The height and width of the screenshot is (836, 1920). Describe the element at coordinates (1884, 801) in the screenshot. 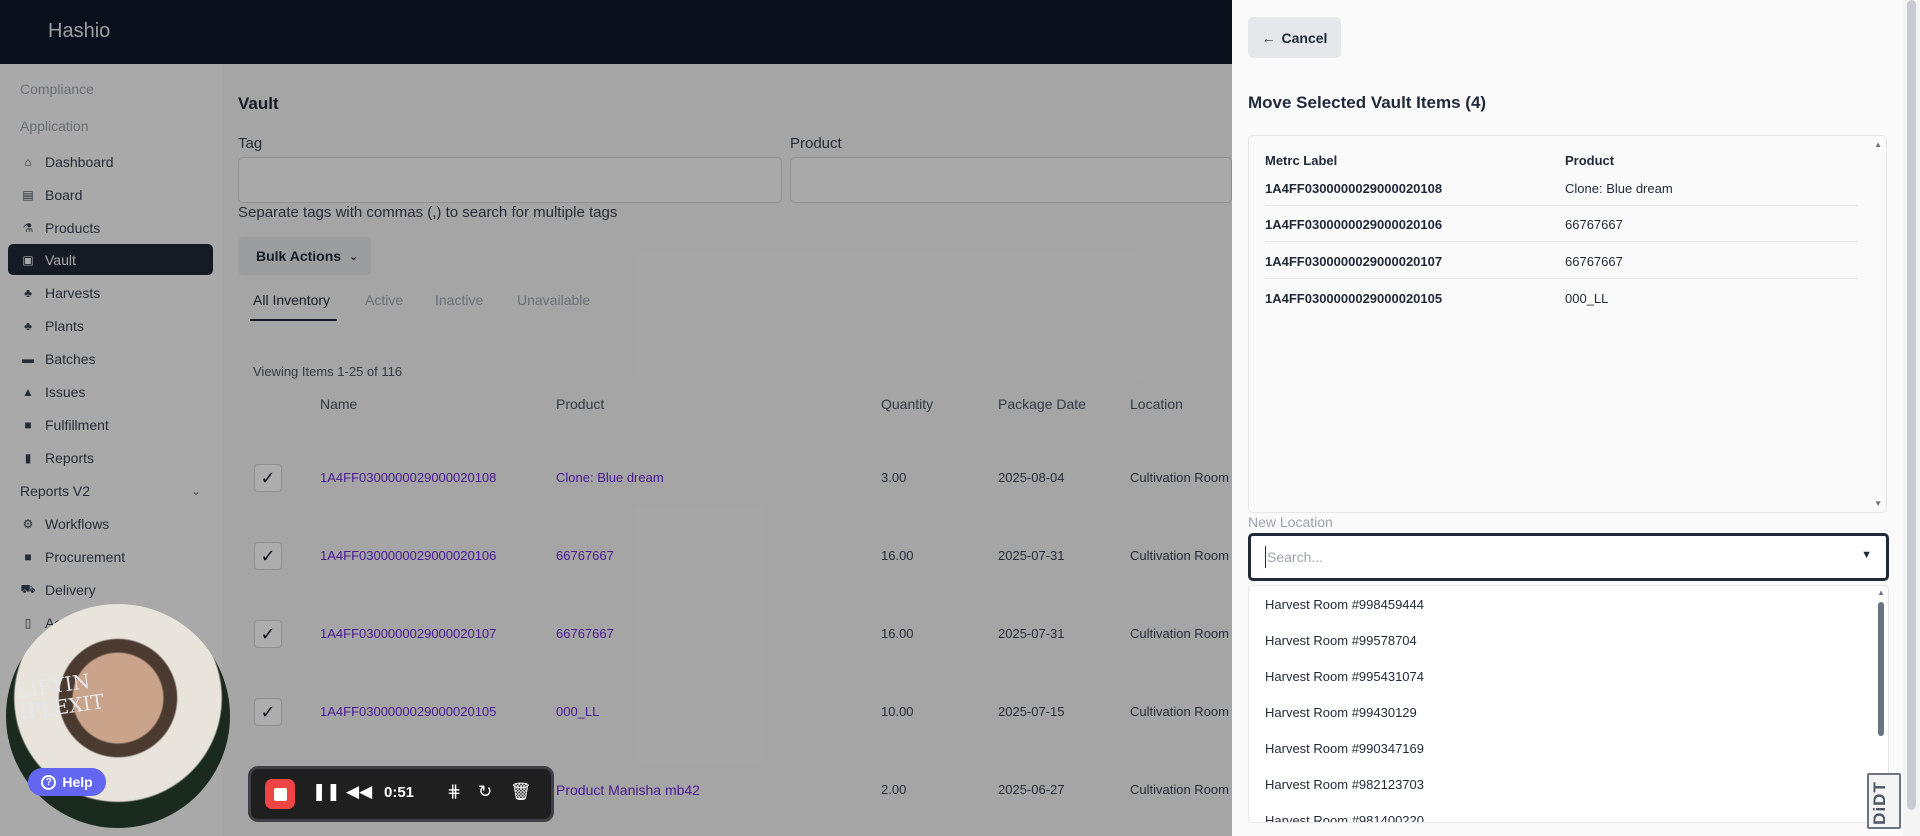

I see `didt-watermark: DiDT` at that location.